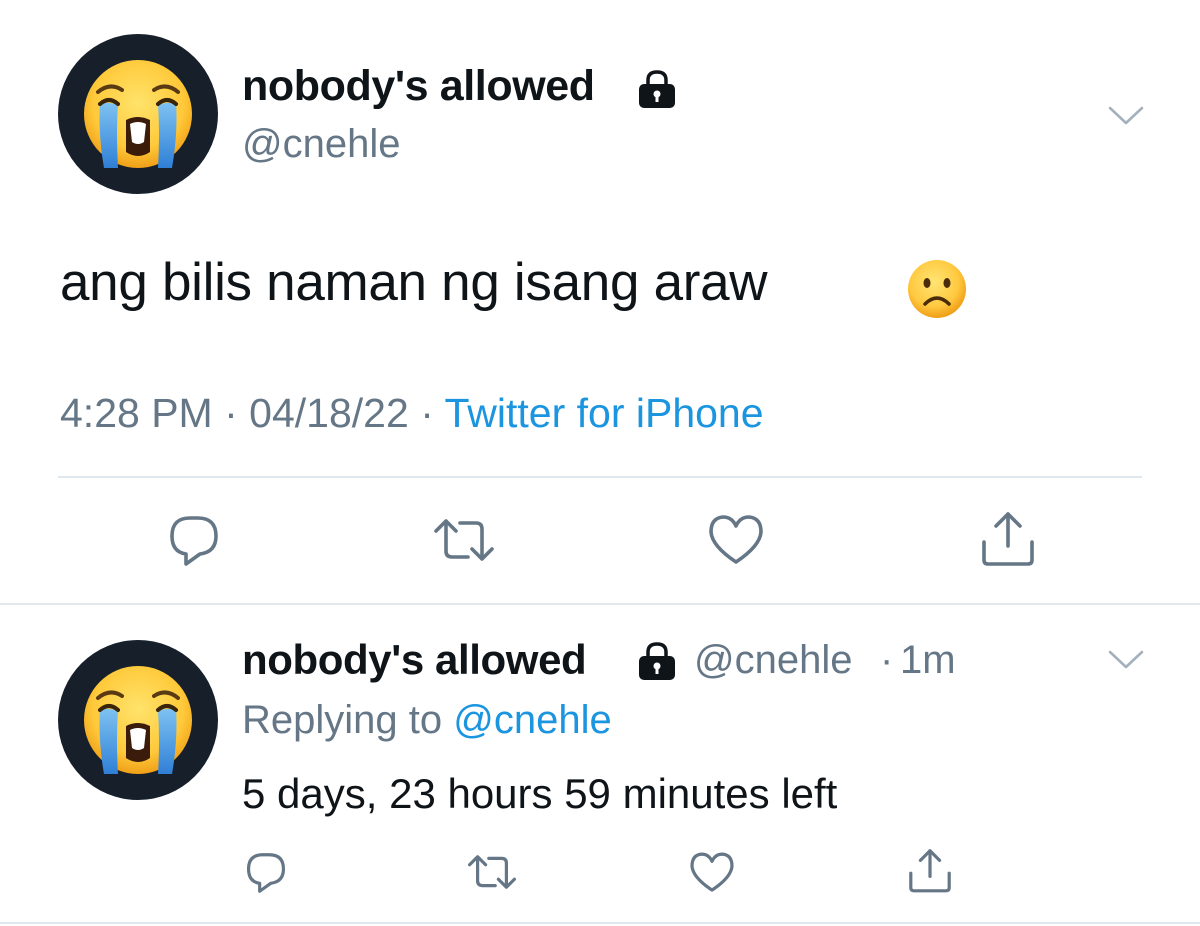 This screenshot has height=926, width=1200. What do you see at coordinates (414, 282) in the screenshot?
I see `tweet-text: ang bilis naman ng isang araw` at bounding box center [414, 282].